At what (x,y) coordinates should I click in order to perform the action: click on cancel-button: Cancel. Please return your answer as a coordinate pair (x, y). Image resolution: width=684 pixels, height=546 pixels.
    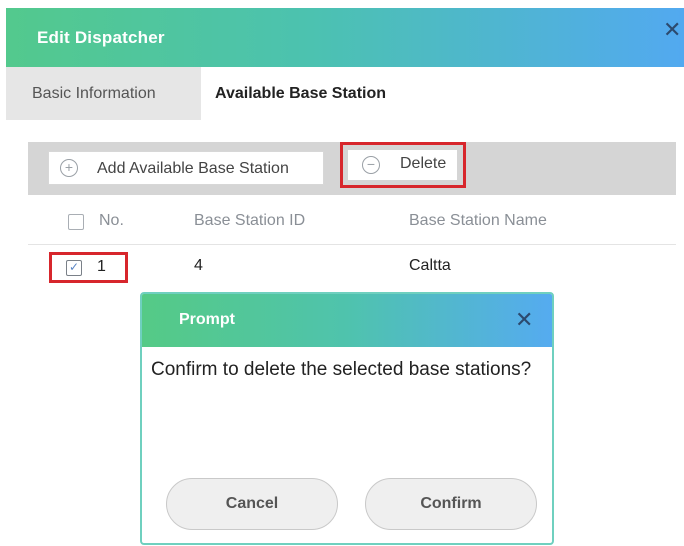
    Looking at the image, I should click on (252, 504).